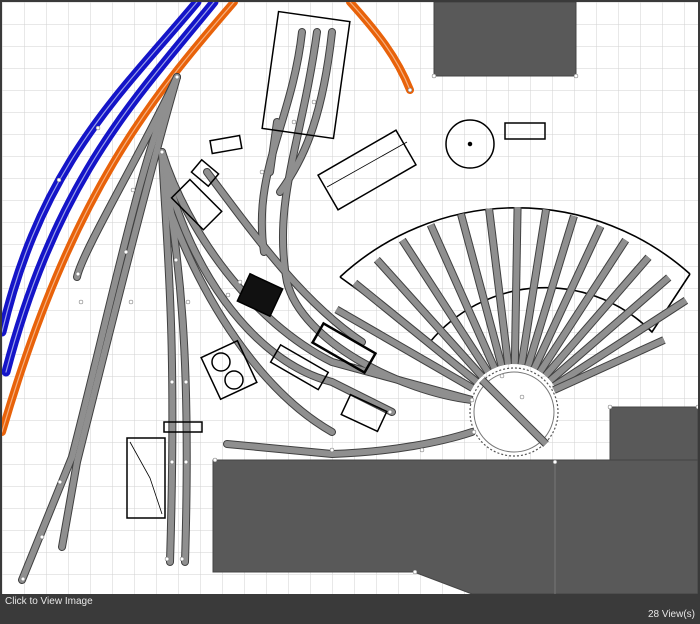  Describe the element at coordinates (516, 285) in the screenshot. I see `stall-track` at that location.